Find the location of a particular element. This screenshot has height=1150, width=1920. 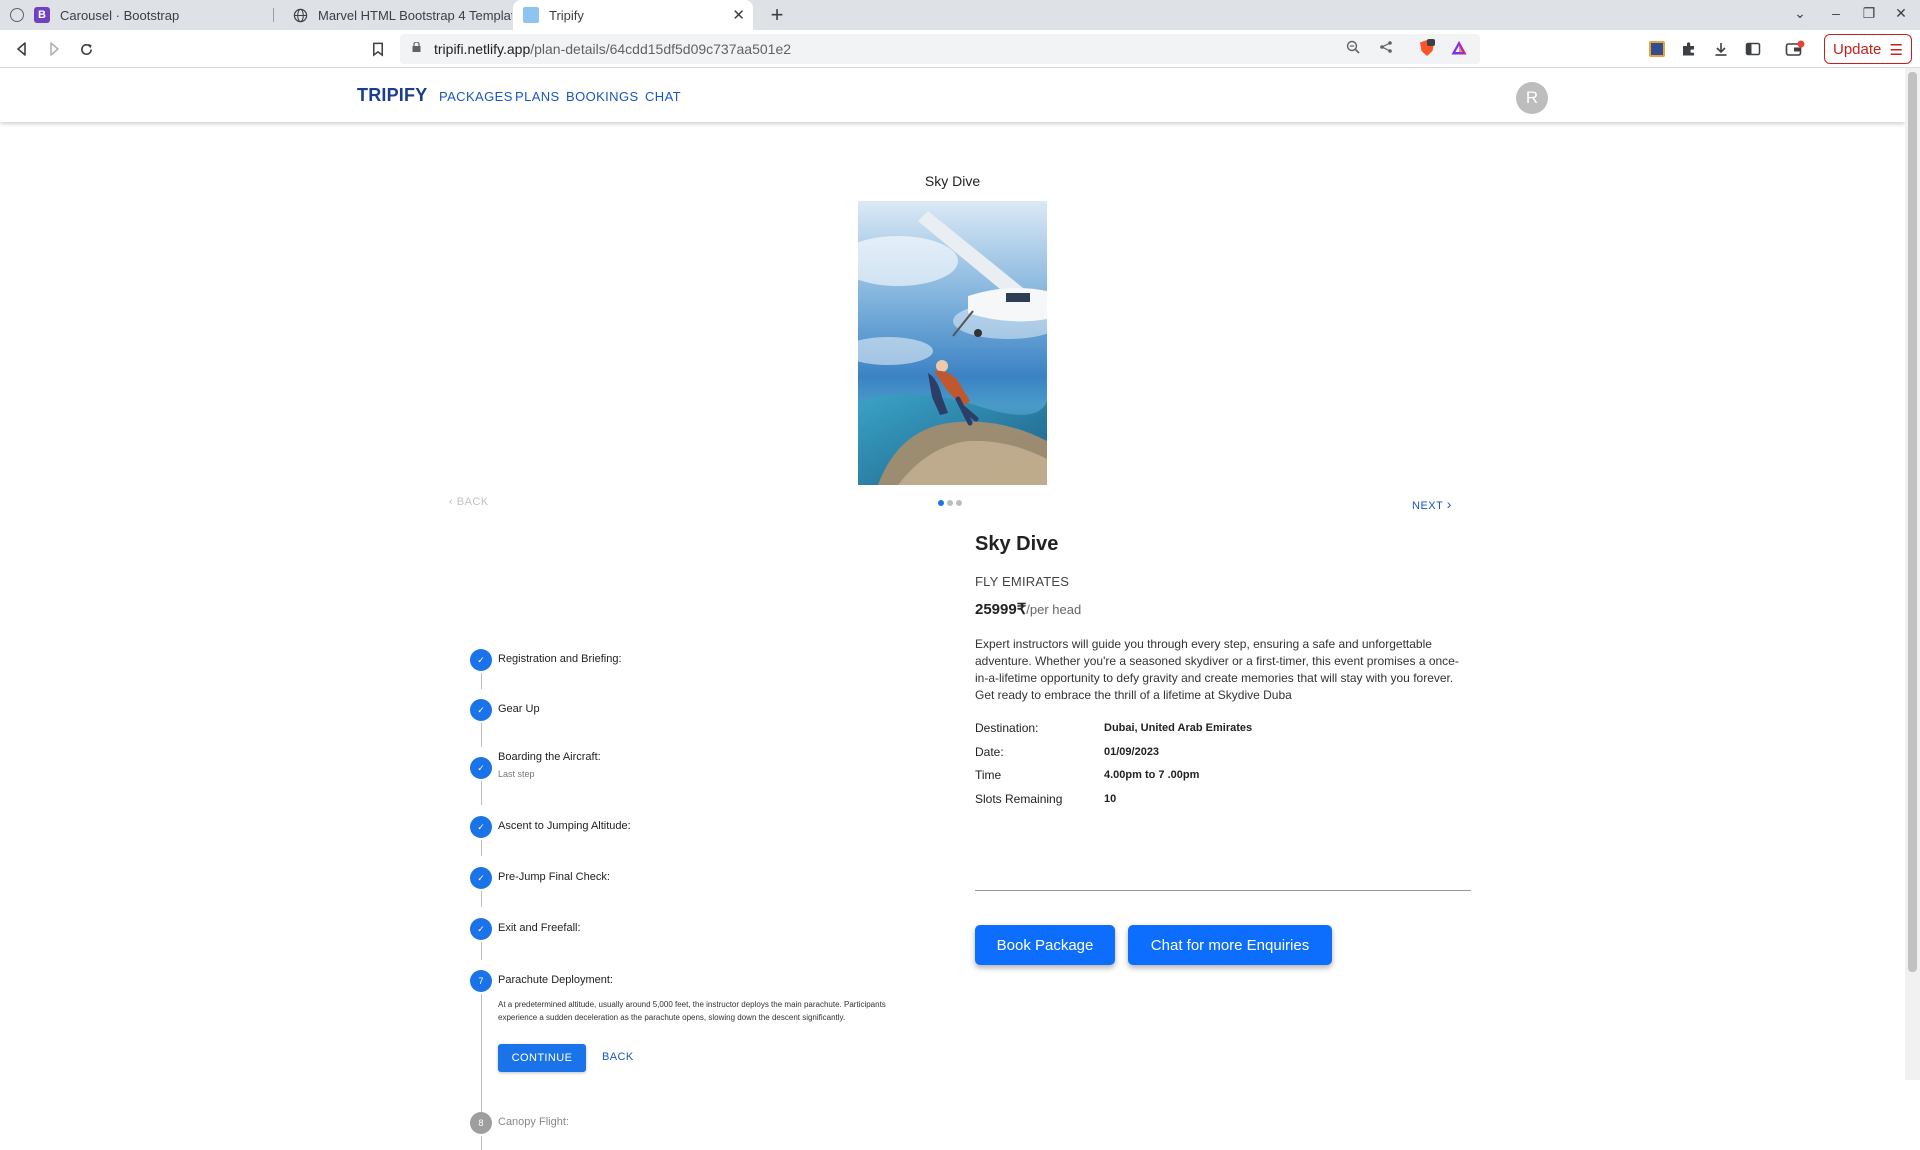

puzzle-icon is located at coordinates (1689, 49).